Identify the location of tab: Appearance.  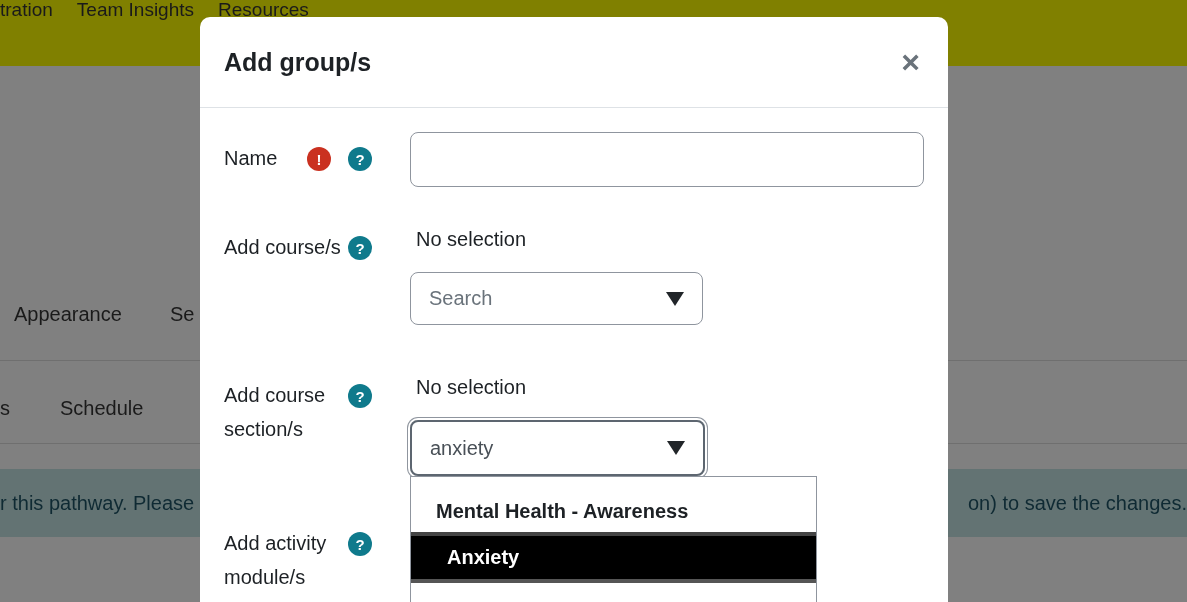
(68, 314).